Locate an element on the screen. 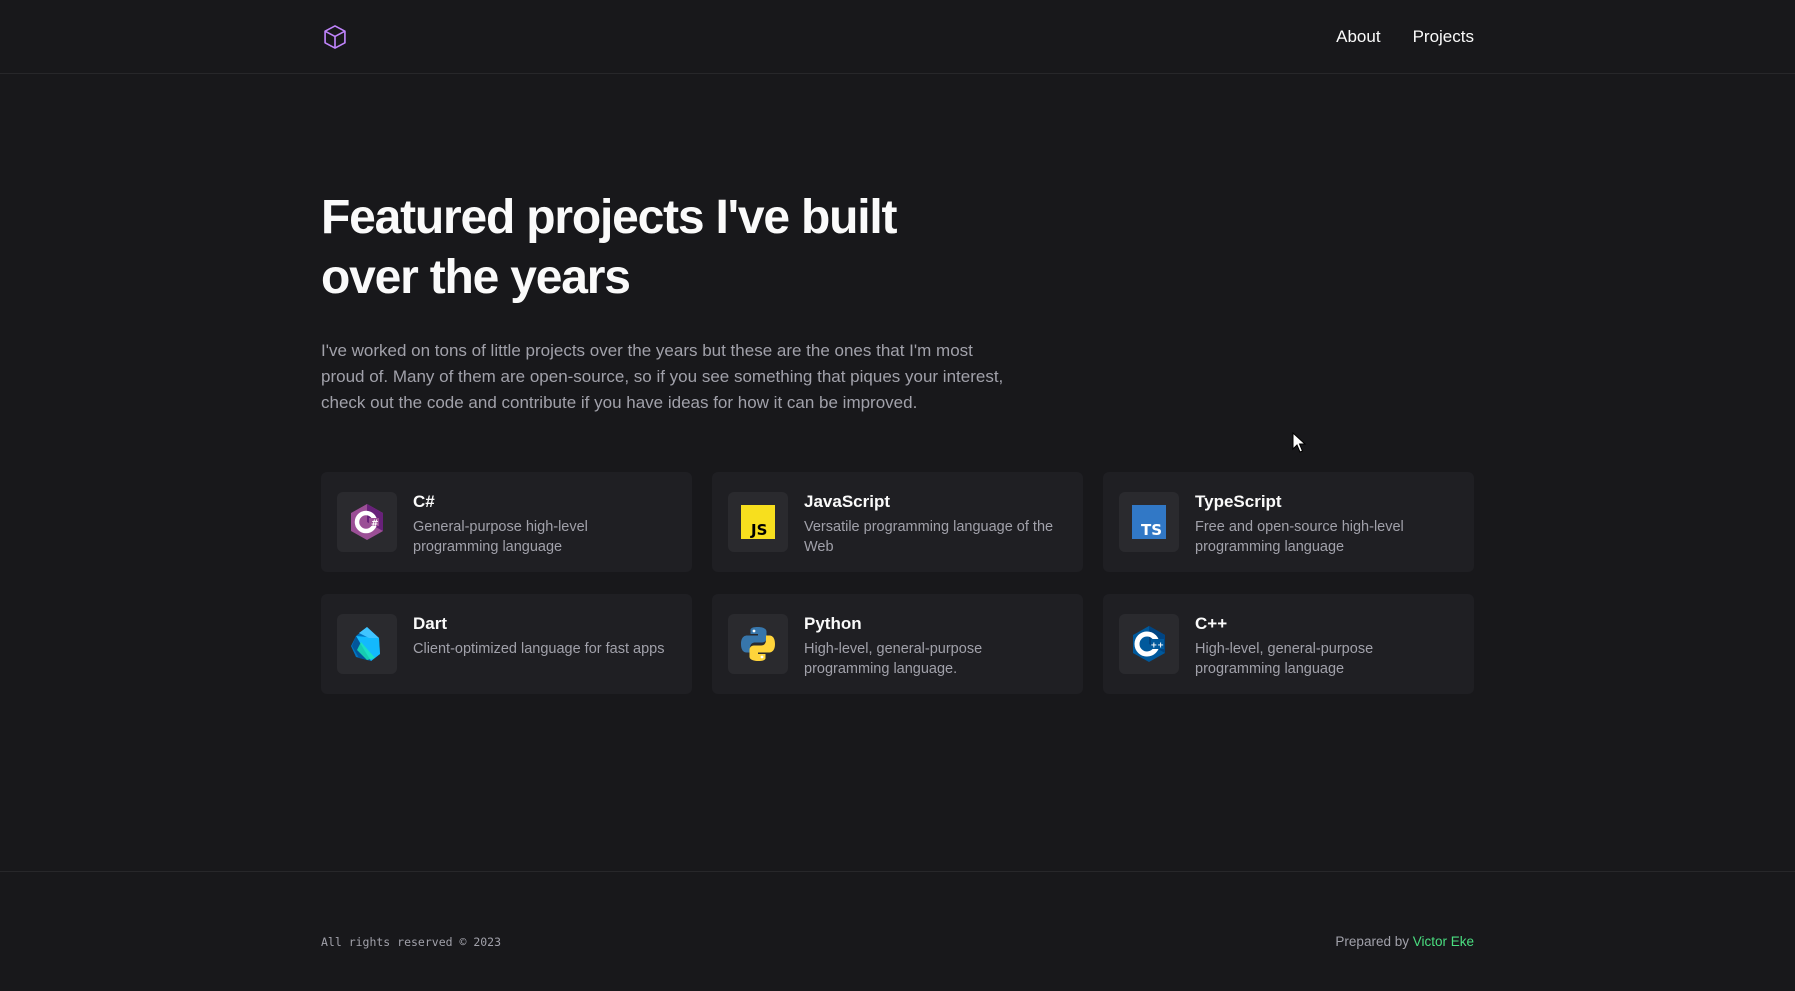 The height and width of the screenshot is (991, 1795). python-icon is located at coordinates (758, 644).